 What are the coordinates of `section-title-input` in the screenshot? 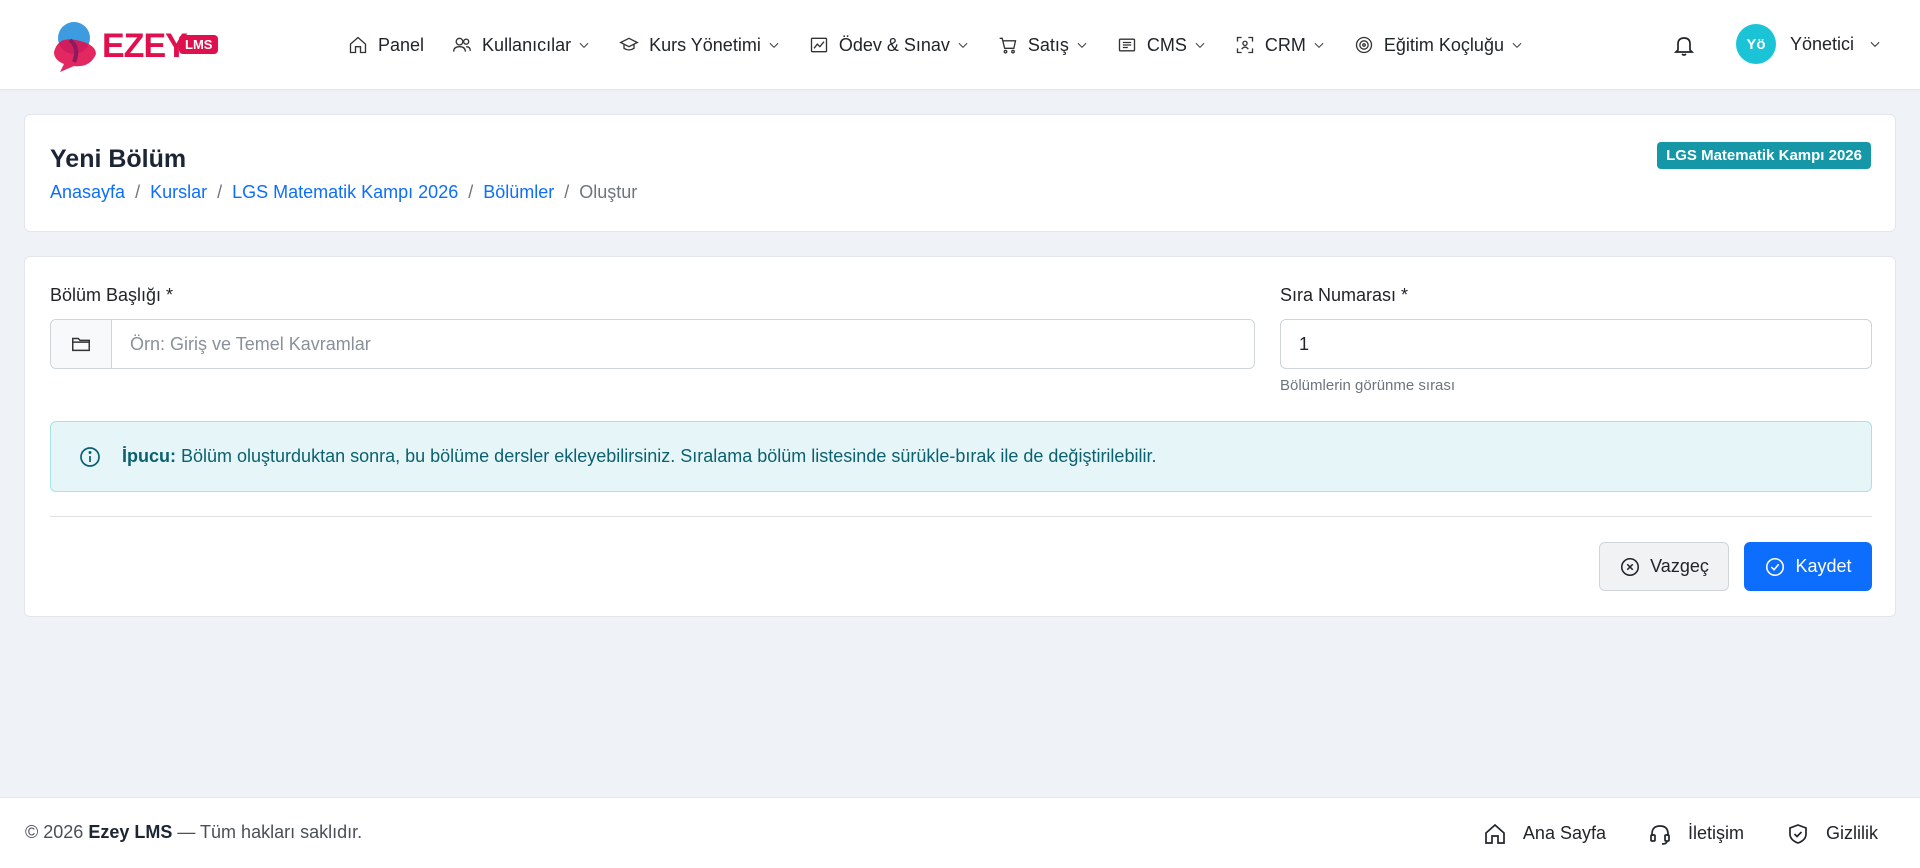 It's located at (683, 344).